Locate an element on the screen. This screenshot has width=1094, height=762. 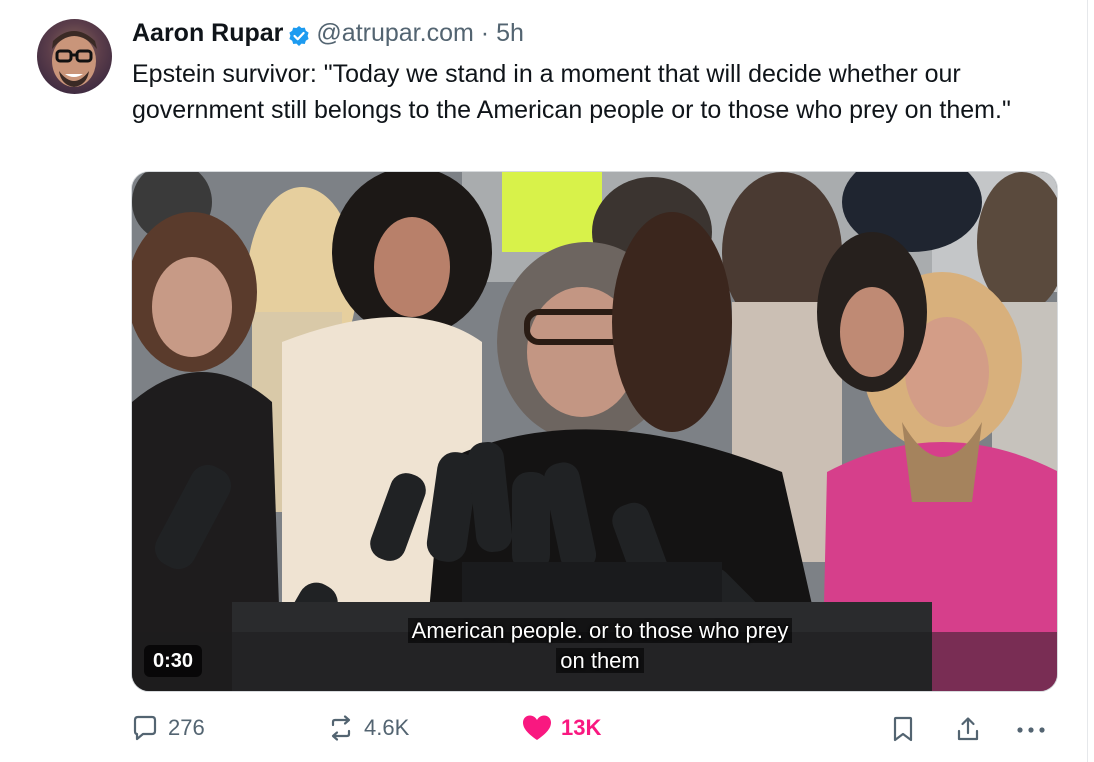
repost-button: 4.6K is located at coordinates (368, 728).